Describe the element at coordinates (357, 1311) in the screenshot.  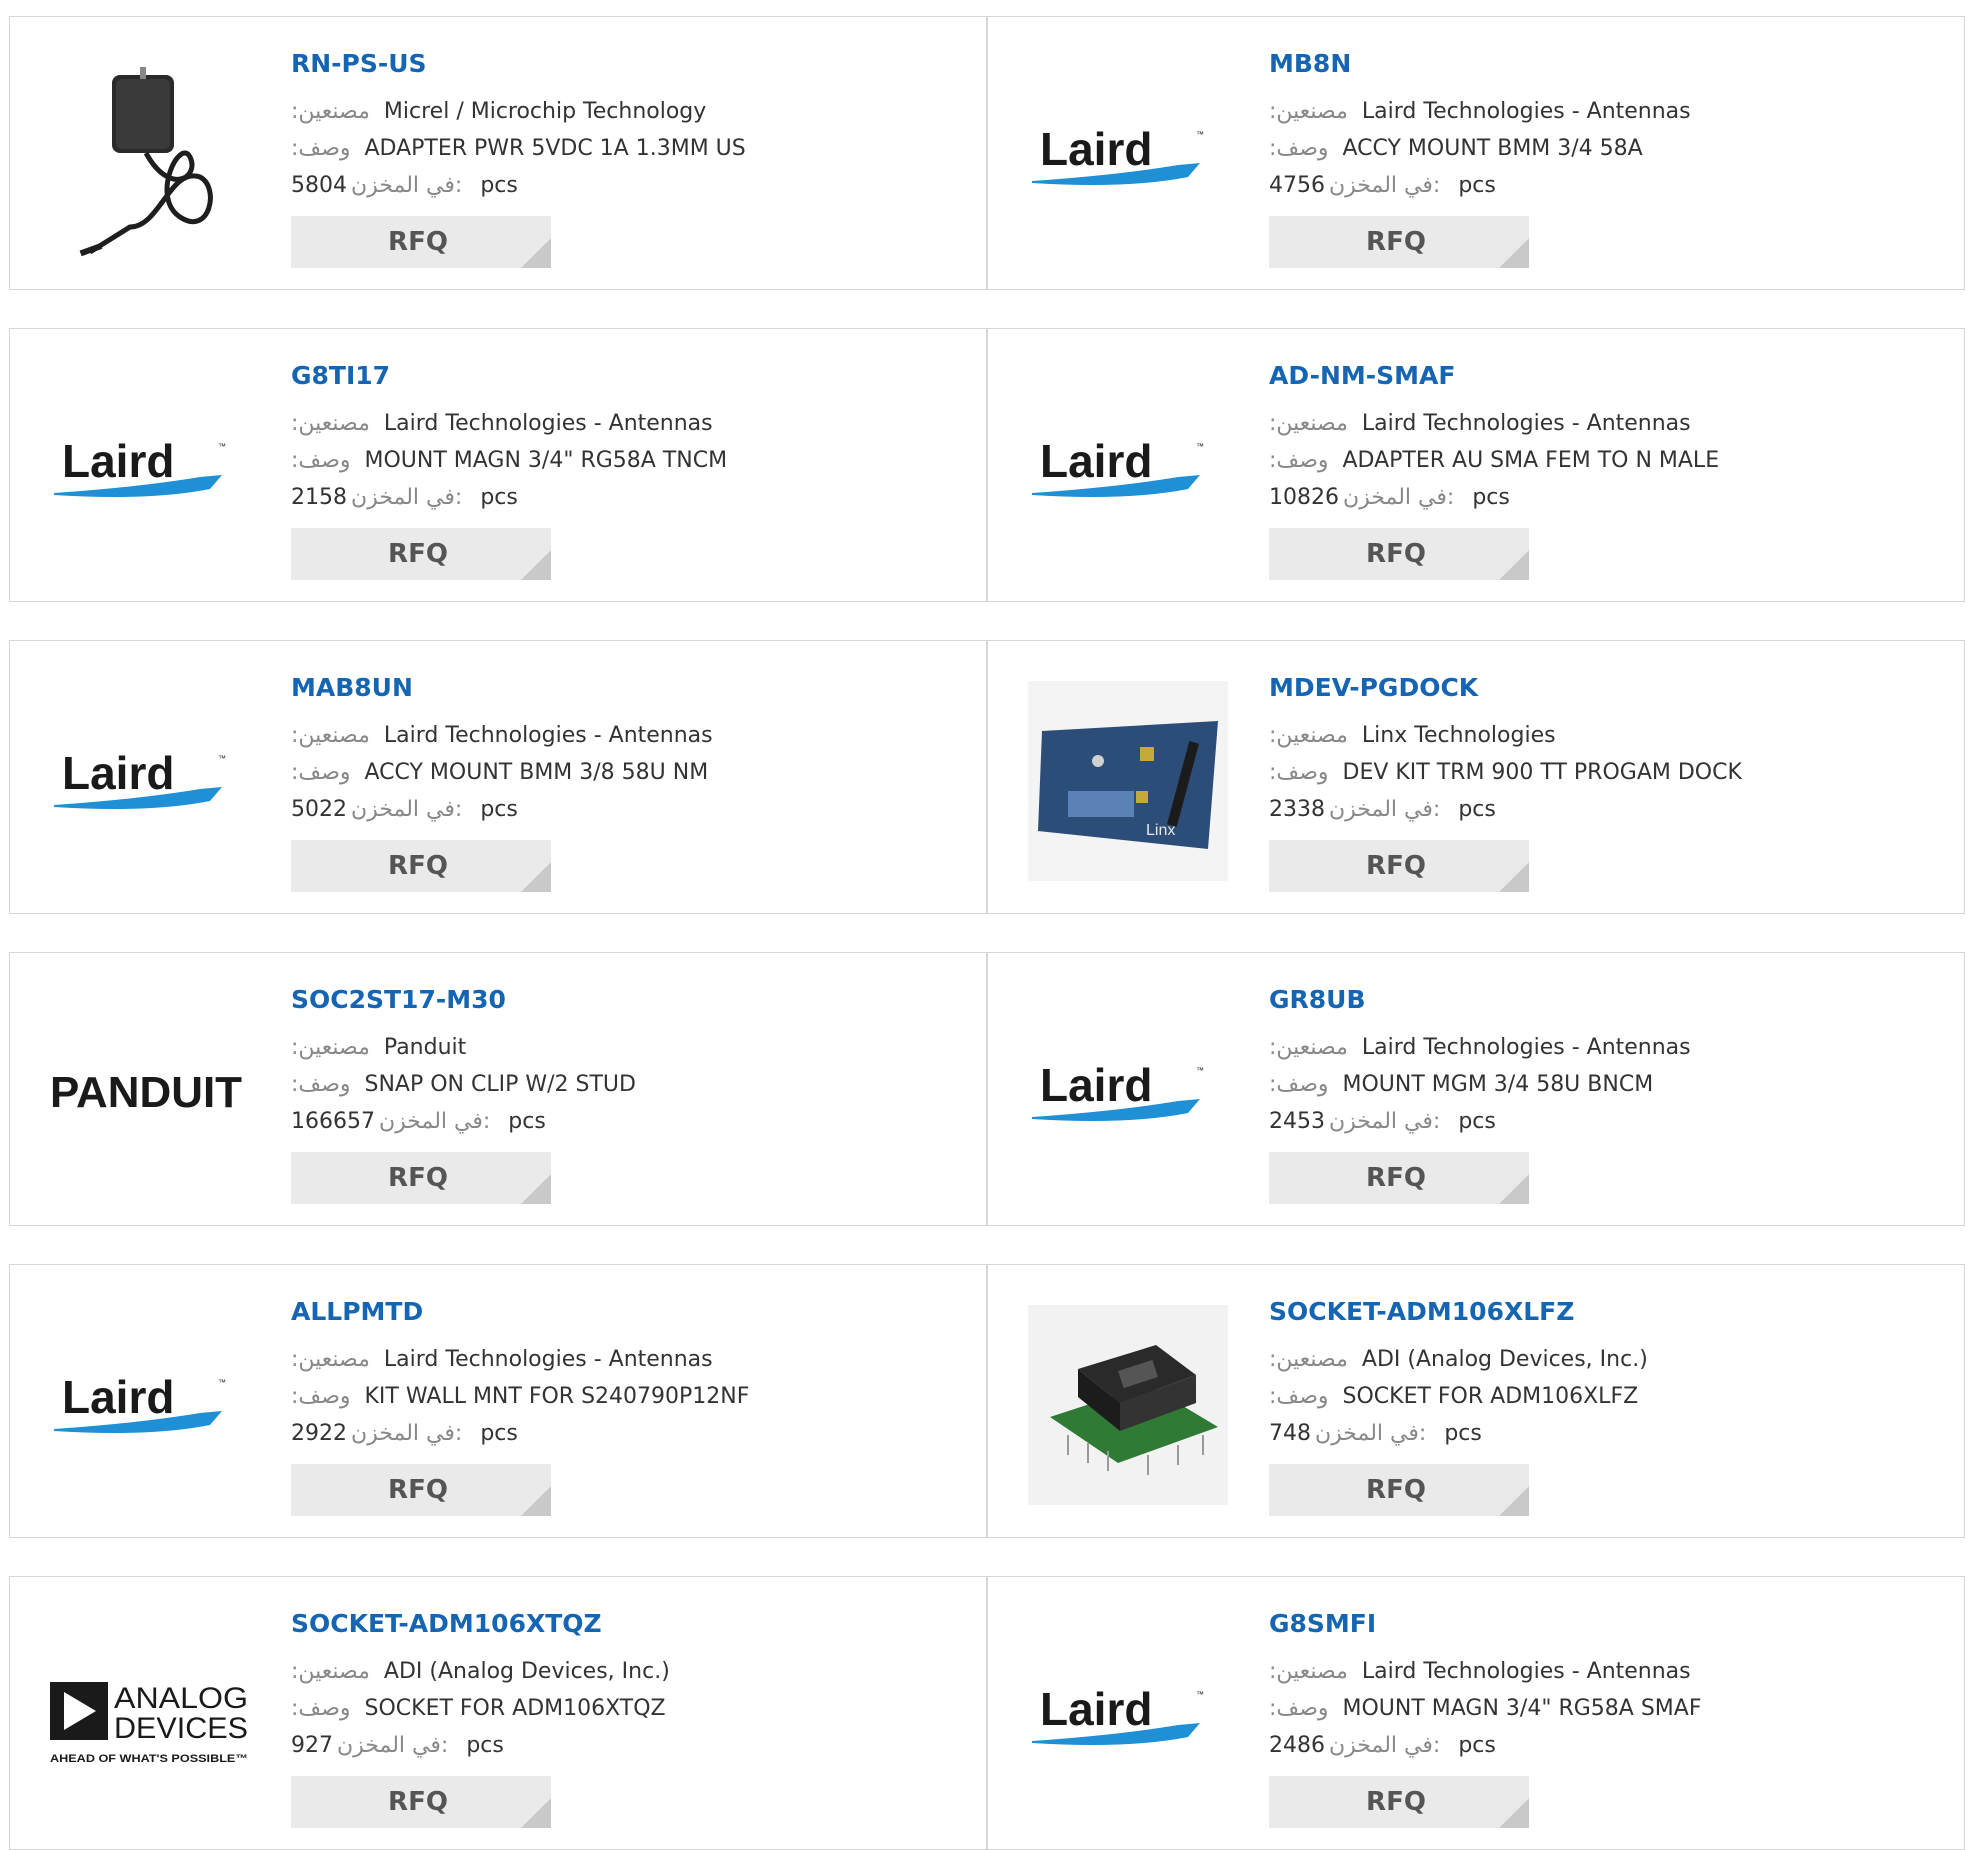
I see `part-number-link: ALLPMTD` at that location.